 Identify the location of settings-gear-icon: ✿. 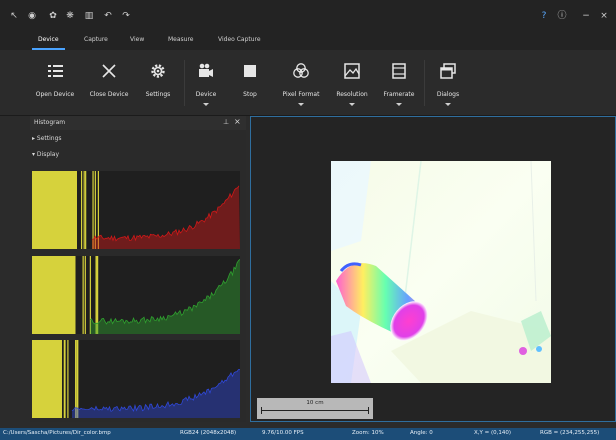
(53, 16).